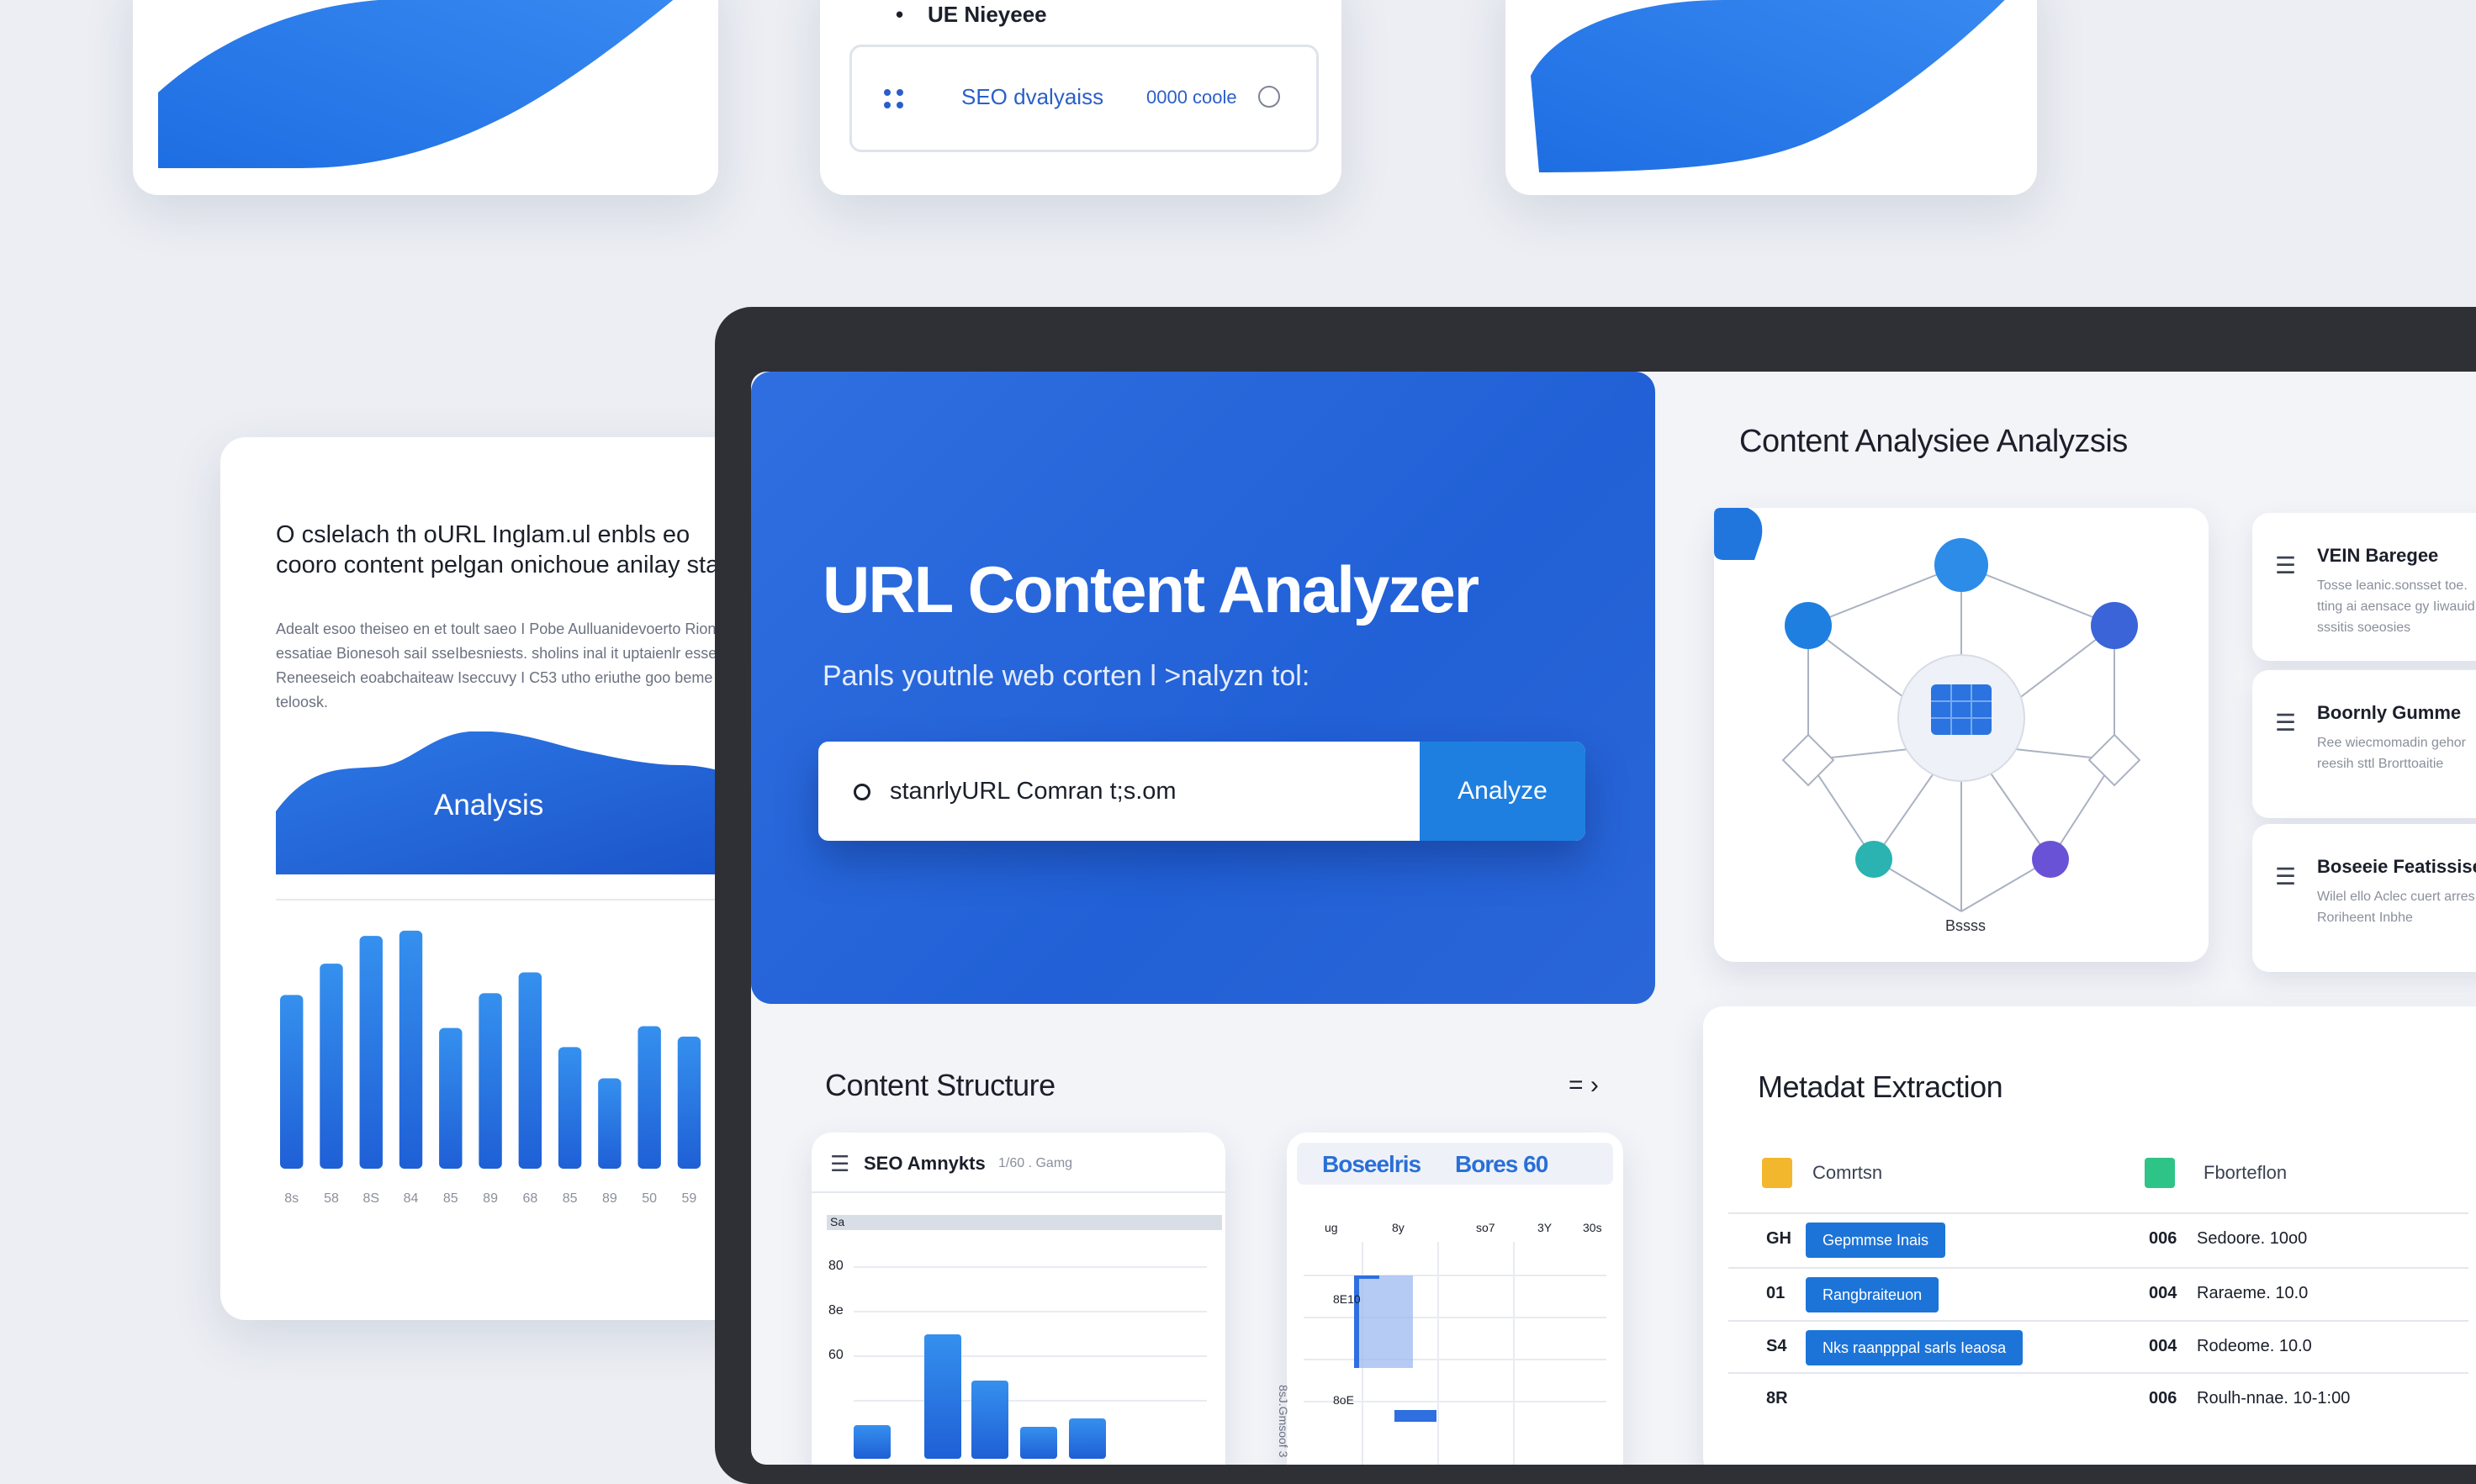  Describe the element at coordinates (1584, 1085) in the screenshot. I see `structure-menu-icon: = ›` at that location.